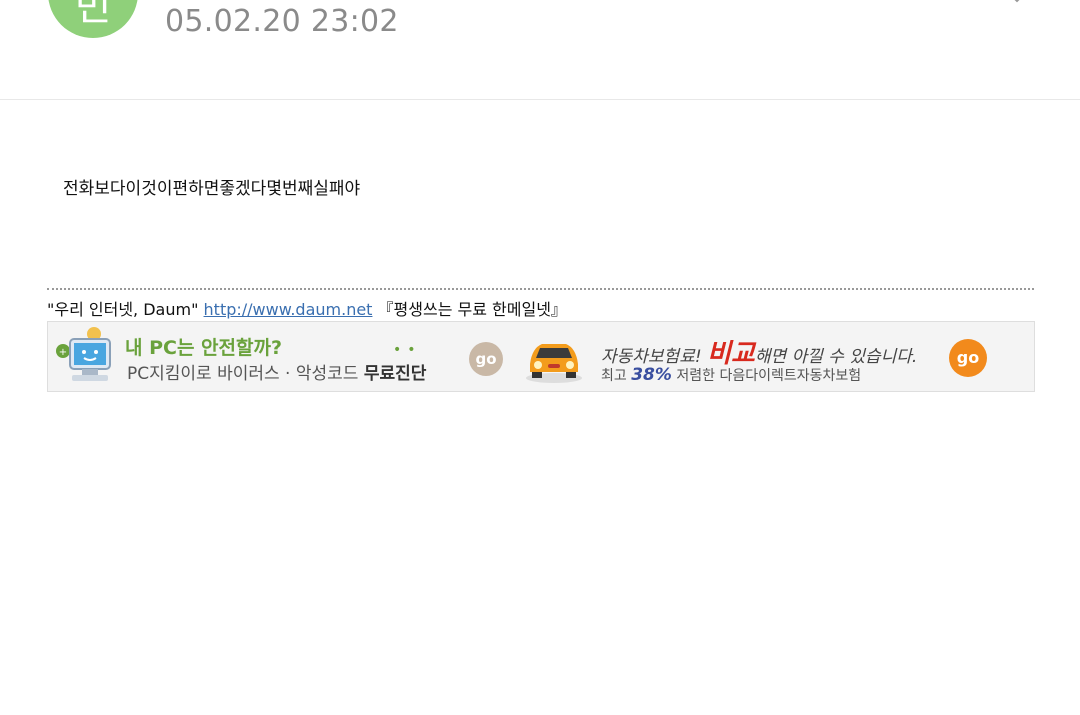 The image size is (1080, 715). Describe the element at coordinates (282, 21) in the screenshot. I see `message-timestamp: 05.02.20 23:02` at that location.